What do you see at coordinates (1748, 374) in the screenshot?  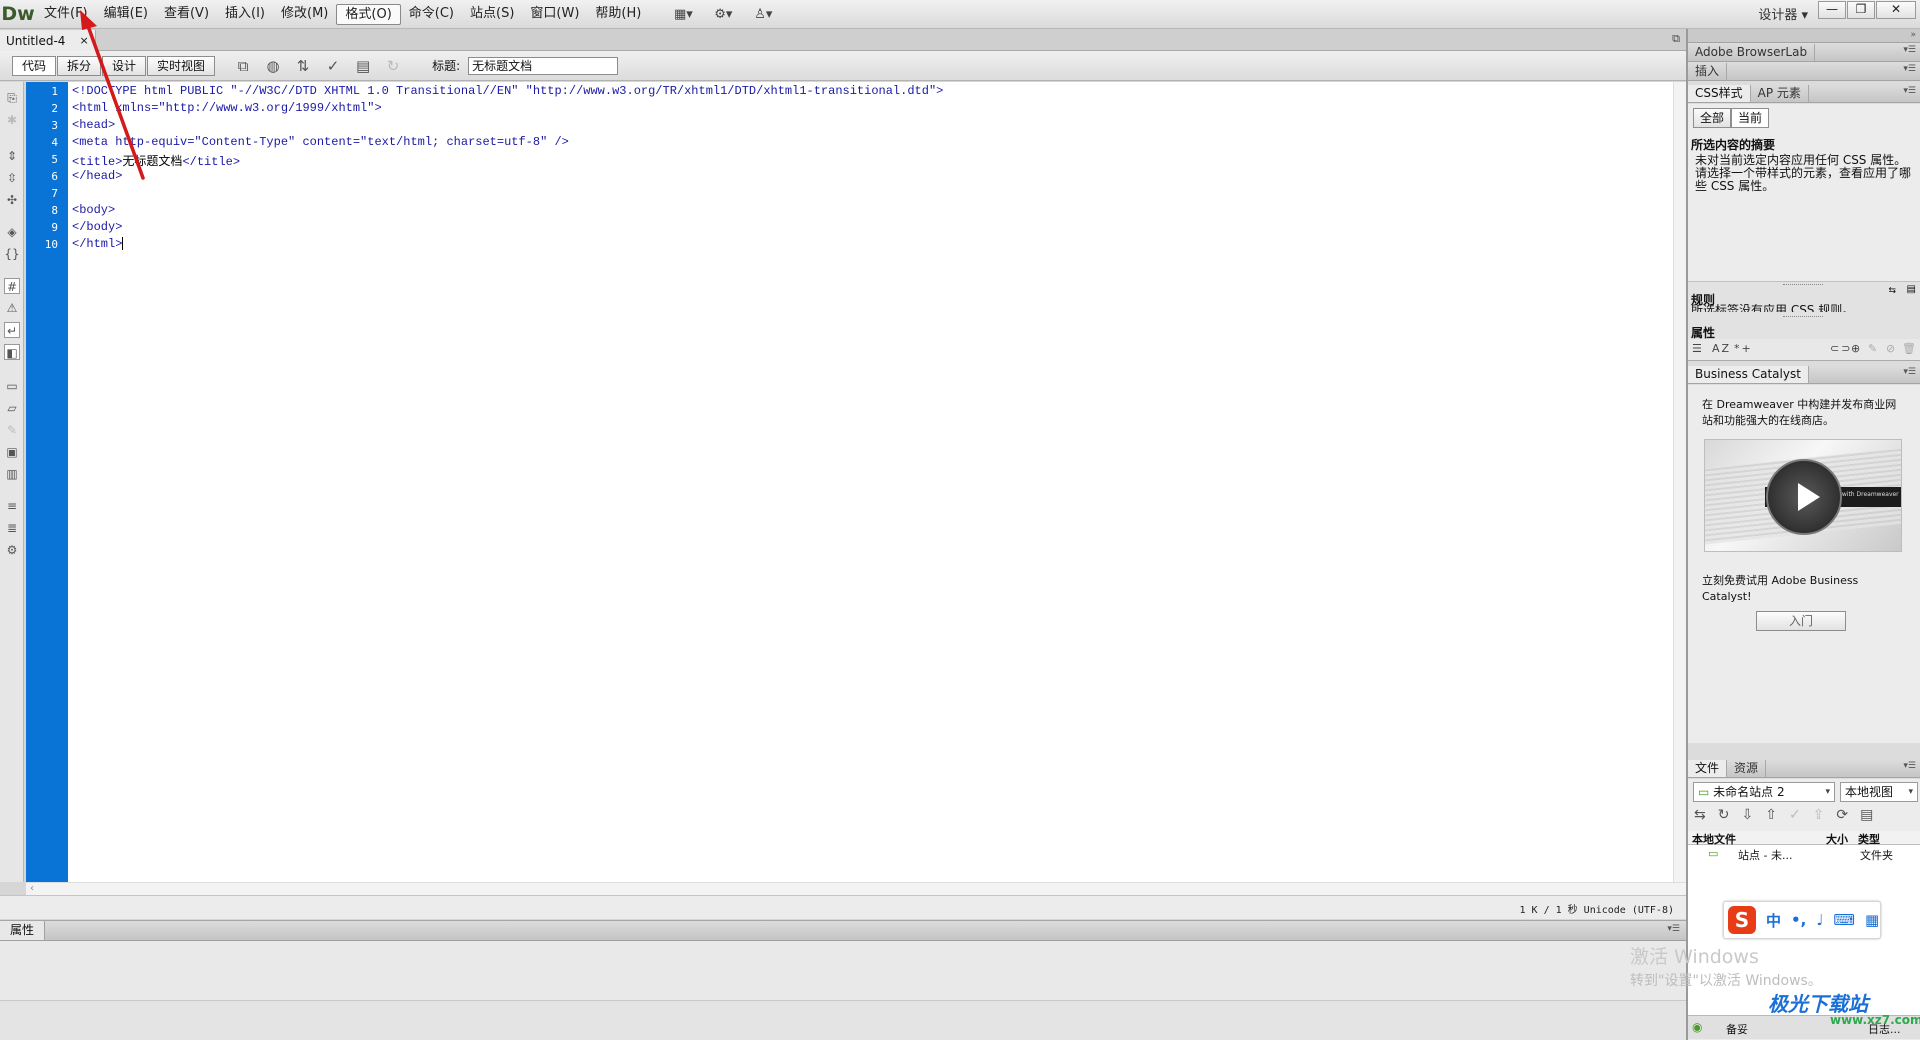 I see `tab-business-catalyst: Business Catalyst` at bounding box center [1748, 374].